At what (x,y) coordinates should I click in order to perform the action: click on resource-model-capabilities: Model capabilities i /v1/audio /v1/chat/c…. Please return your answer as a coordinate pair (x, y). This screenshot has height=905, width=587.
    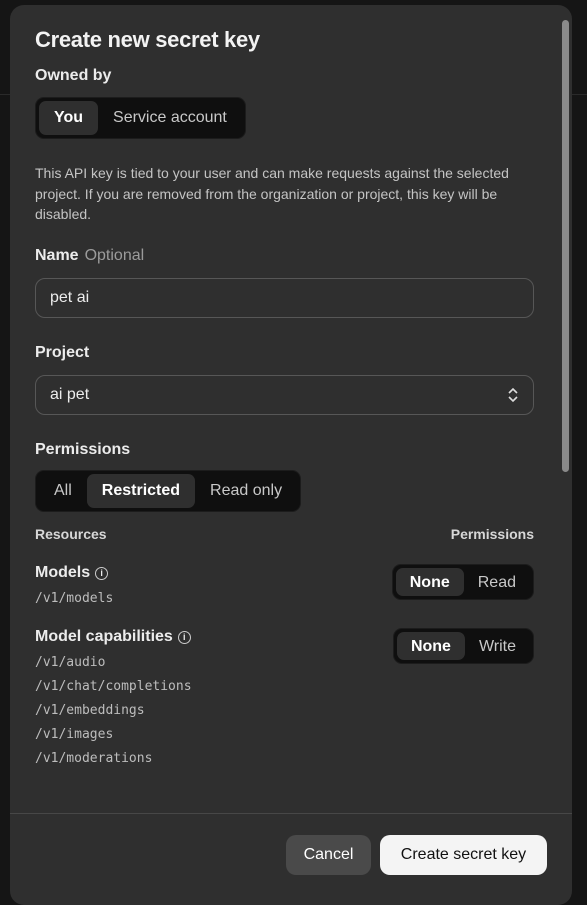
    Looking at the image, I should click on (284, 696).